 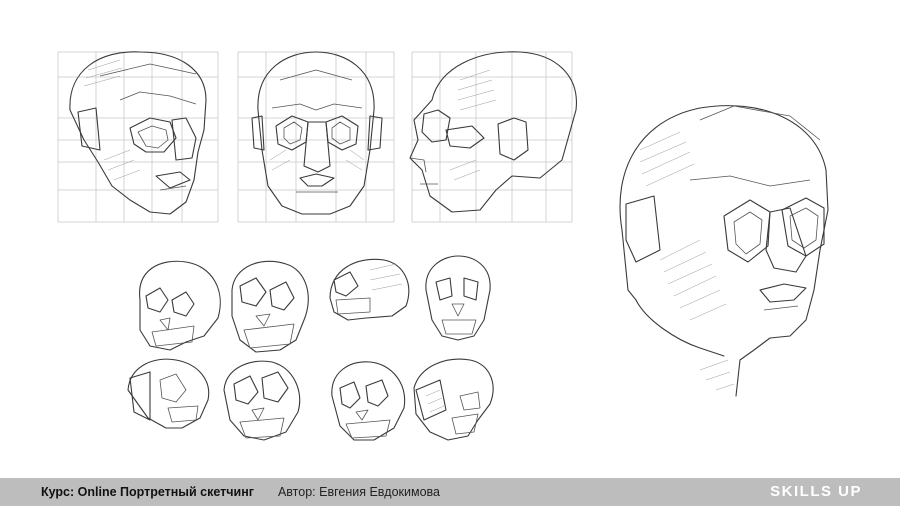 I want to click on head-sketch-profile, so click(x=493, y=137).